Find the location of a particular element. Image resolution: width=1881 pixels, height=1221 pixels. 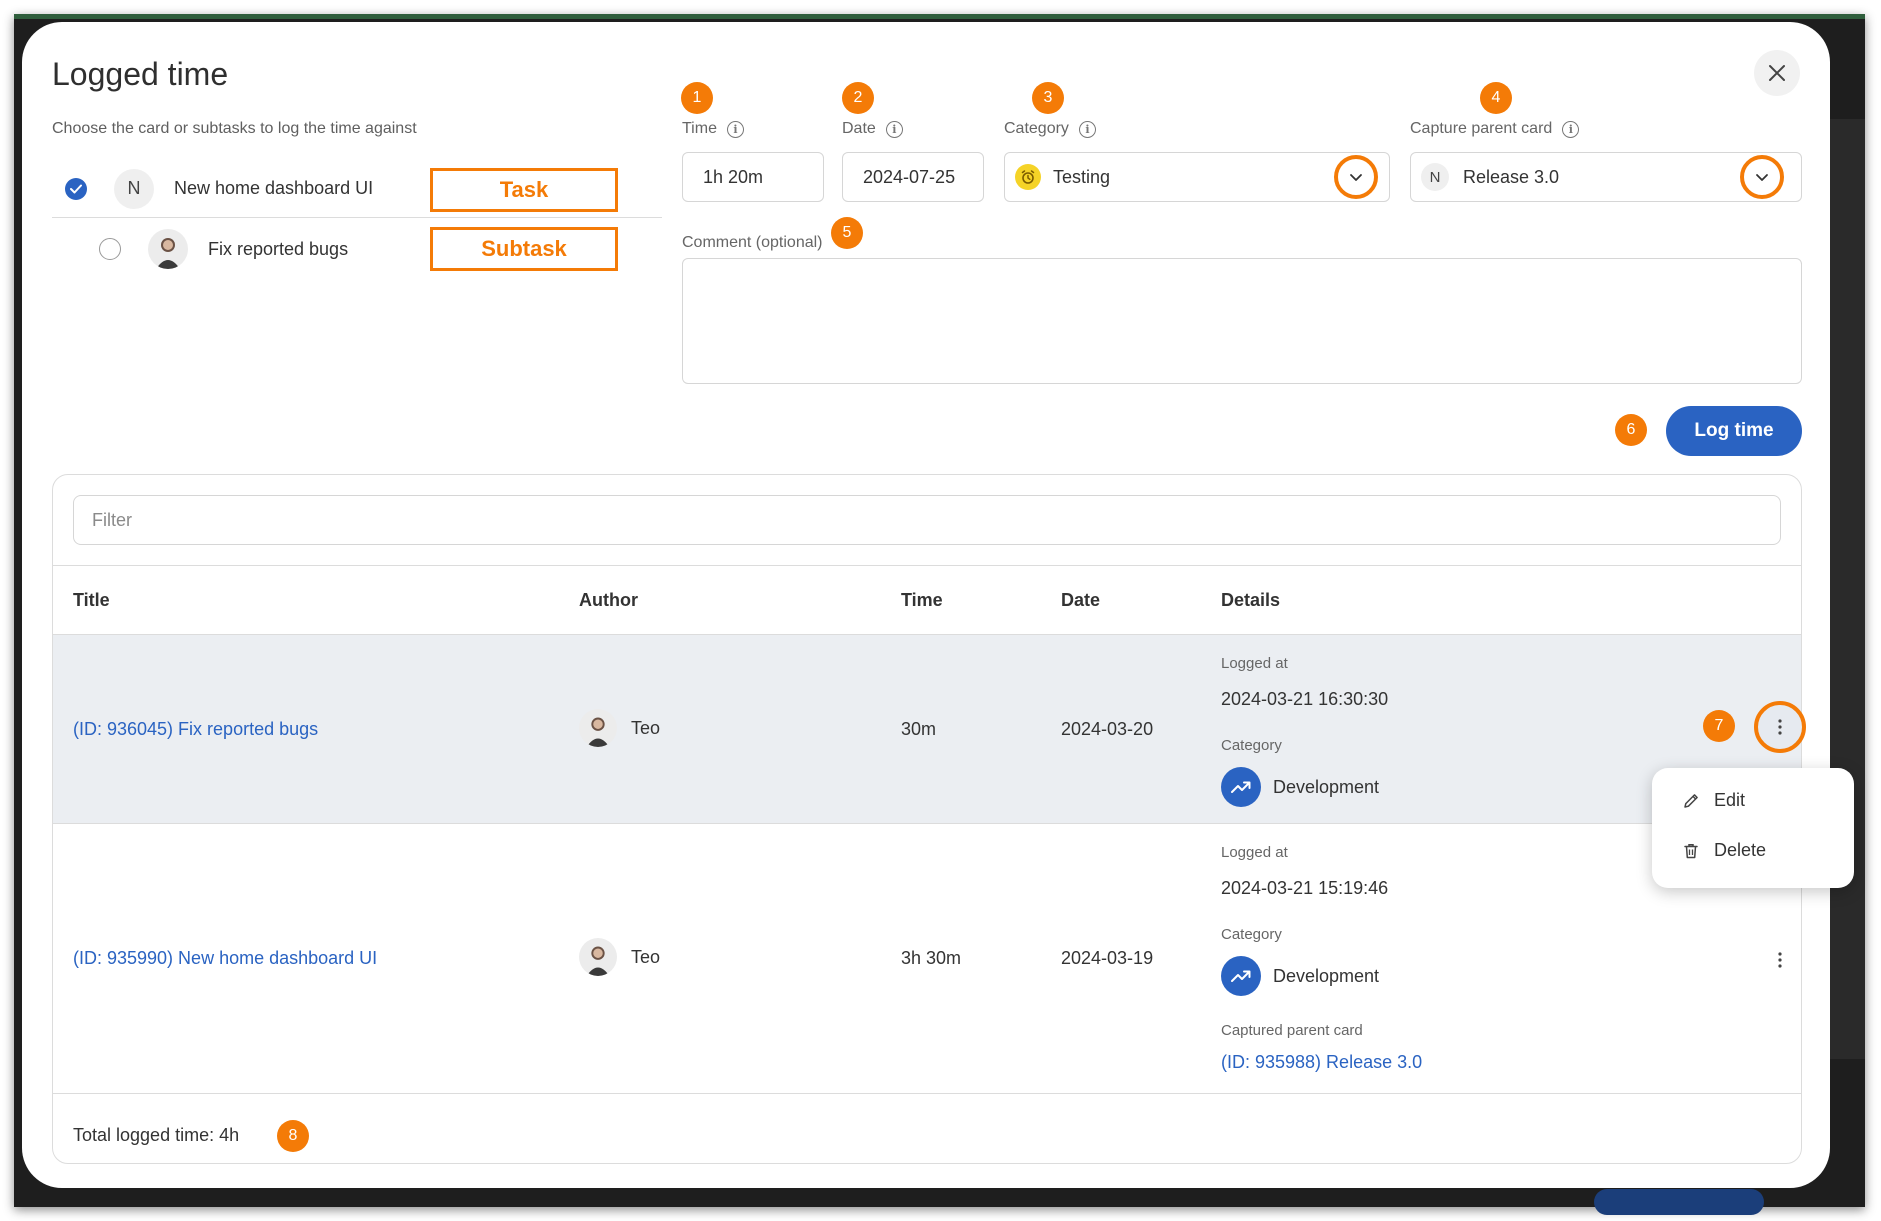

step-badge-8: 8 is located at coordinates (293, 1136).